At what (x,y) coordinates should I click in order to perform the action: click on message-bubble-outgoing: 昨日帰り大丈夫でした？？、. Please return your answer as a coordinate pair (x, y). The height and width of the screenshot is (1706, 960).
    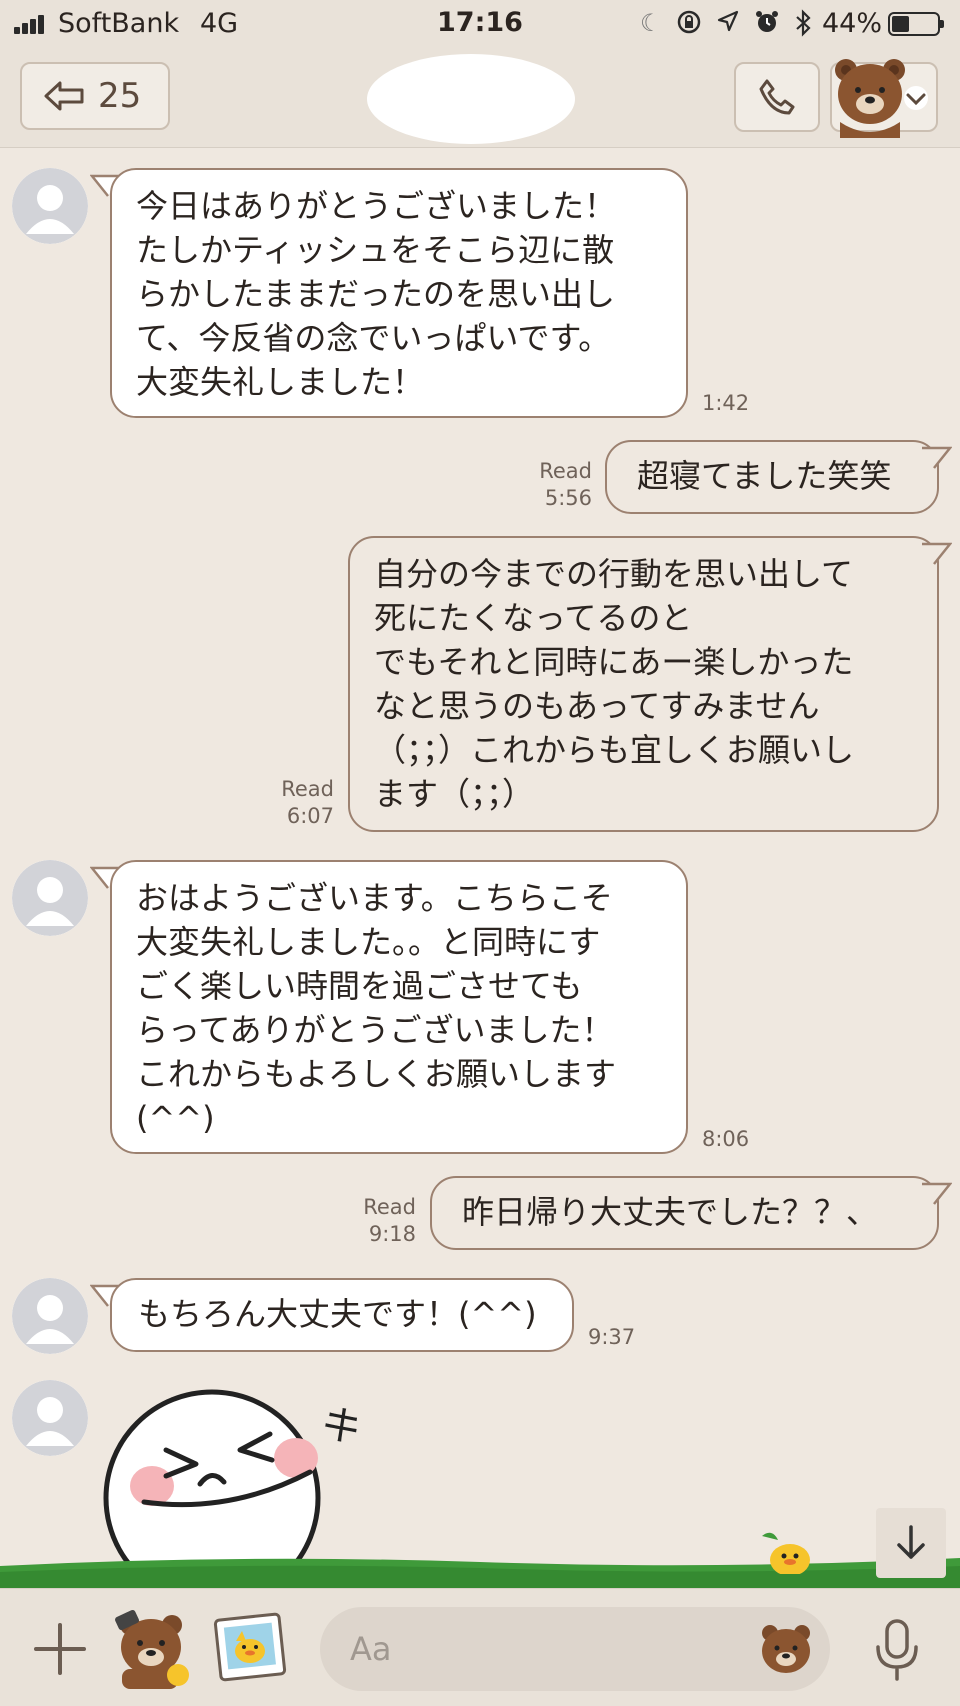
    Looking at the image, I should click on (684, 1213).